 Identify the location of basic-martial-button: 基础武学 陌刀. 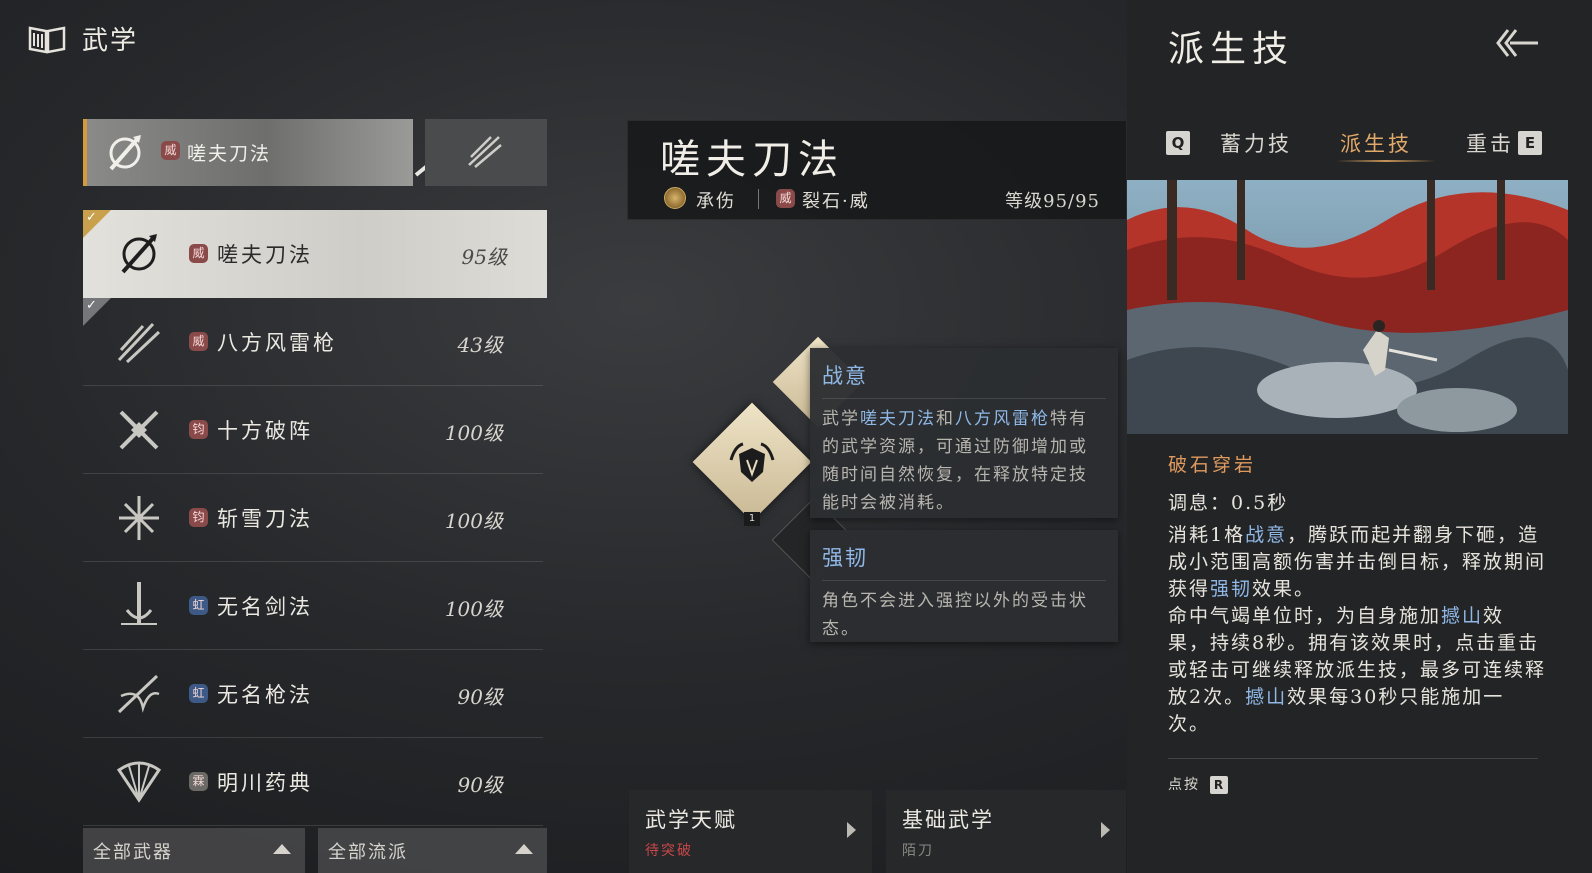
(1006, 831).